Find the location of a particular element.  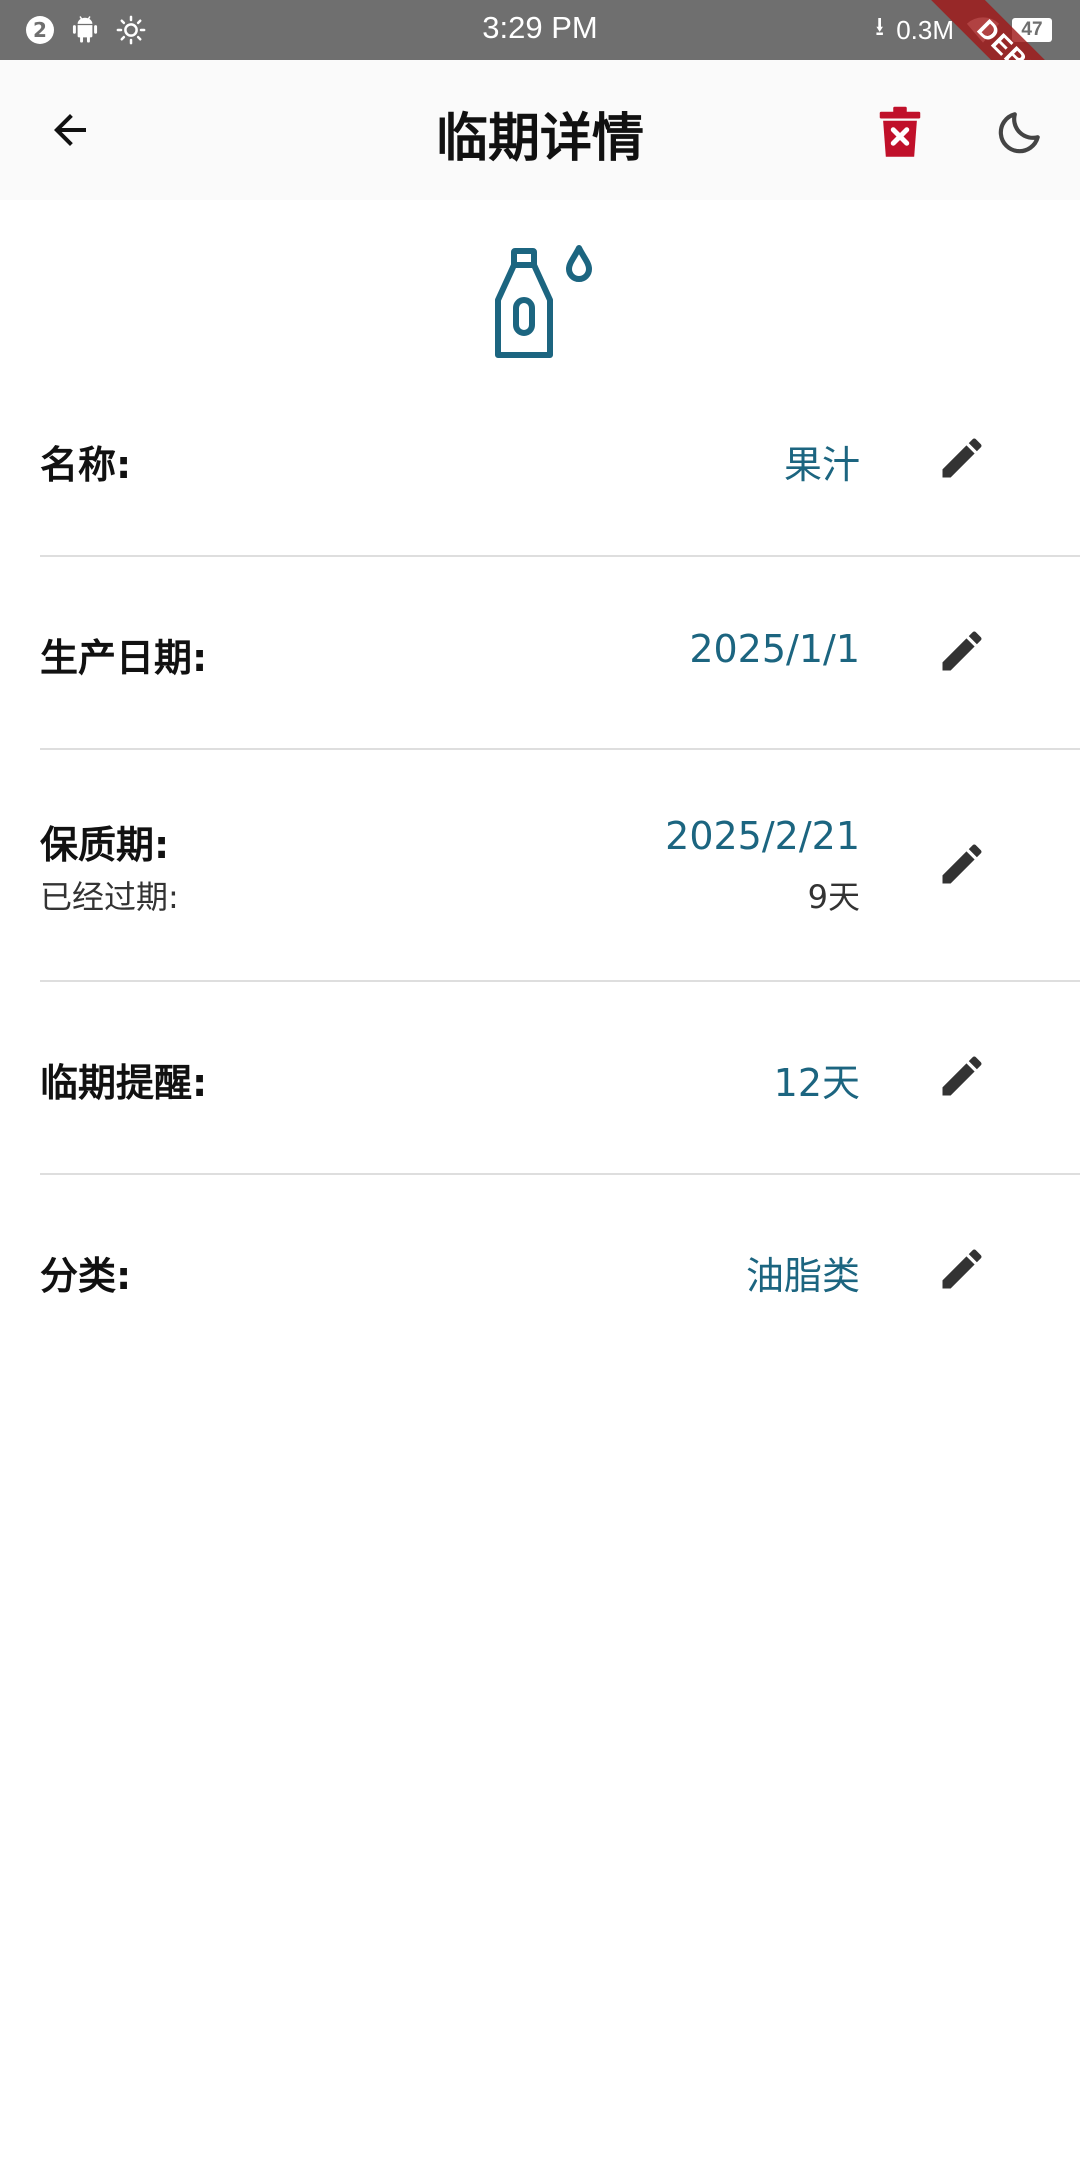

status-bar: 2 3:29 PM ⭳ 0.3M 47 is located at coordinates (540, 30).